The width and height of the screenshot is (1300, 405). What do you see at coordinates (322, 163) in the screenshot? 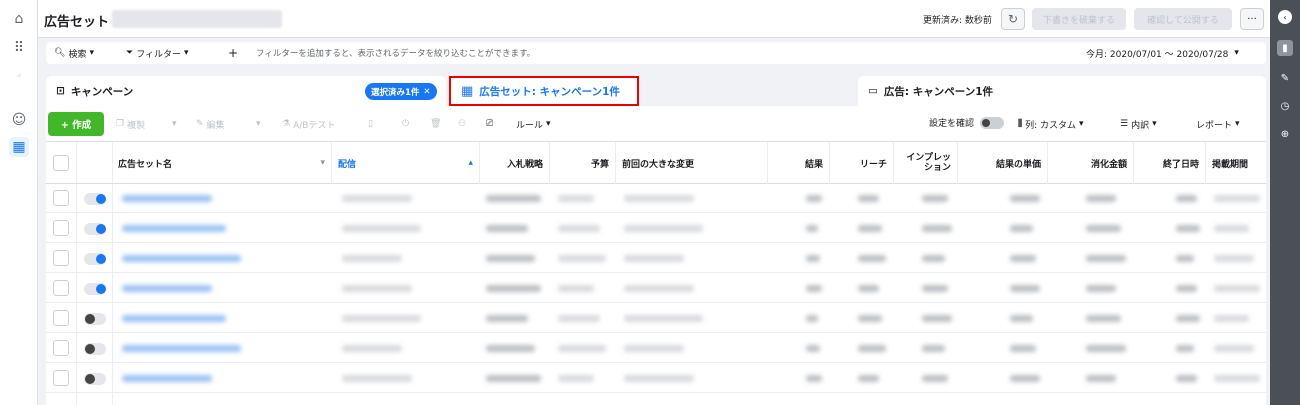
I see `sort-icon: ▾` at bounding box center [322, 163].